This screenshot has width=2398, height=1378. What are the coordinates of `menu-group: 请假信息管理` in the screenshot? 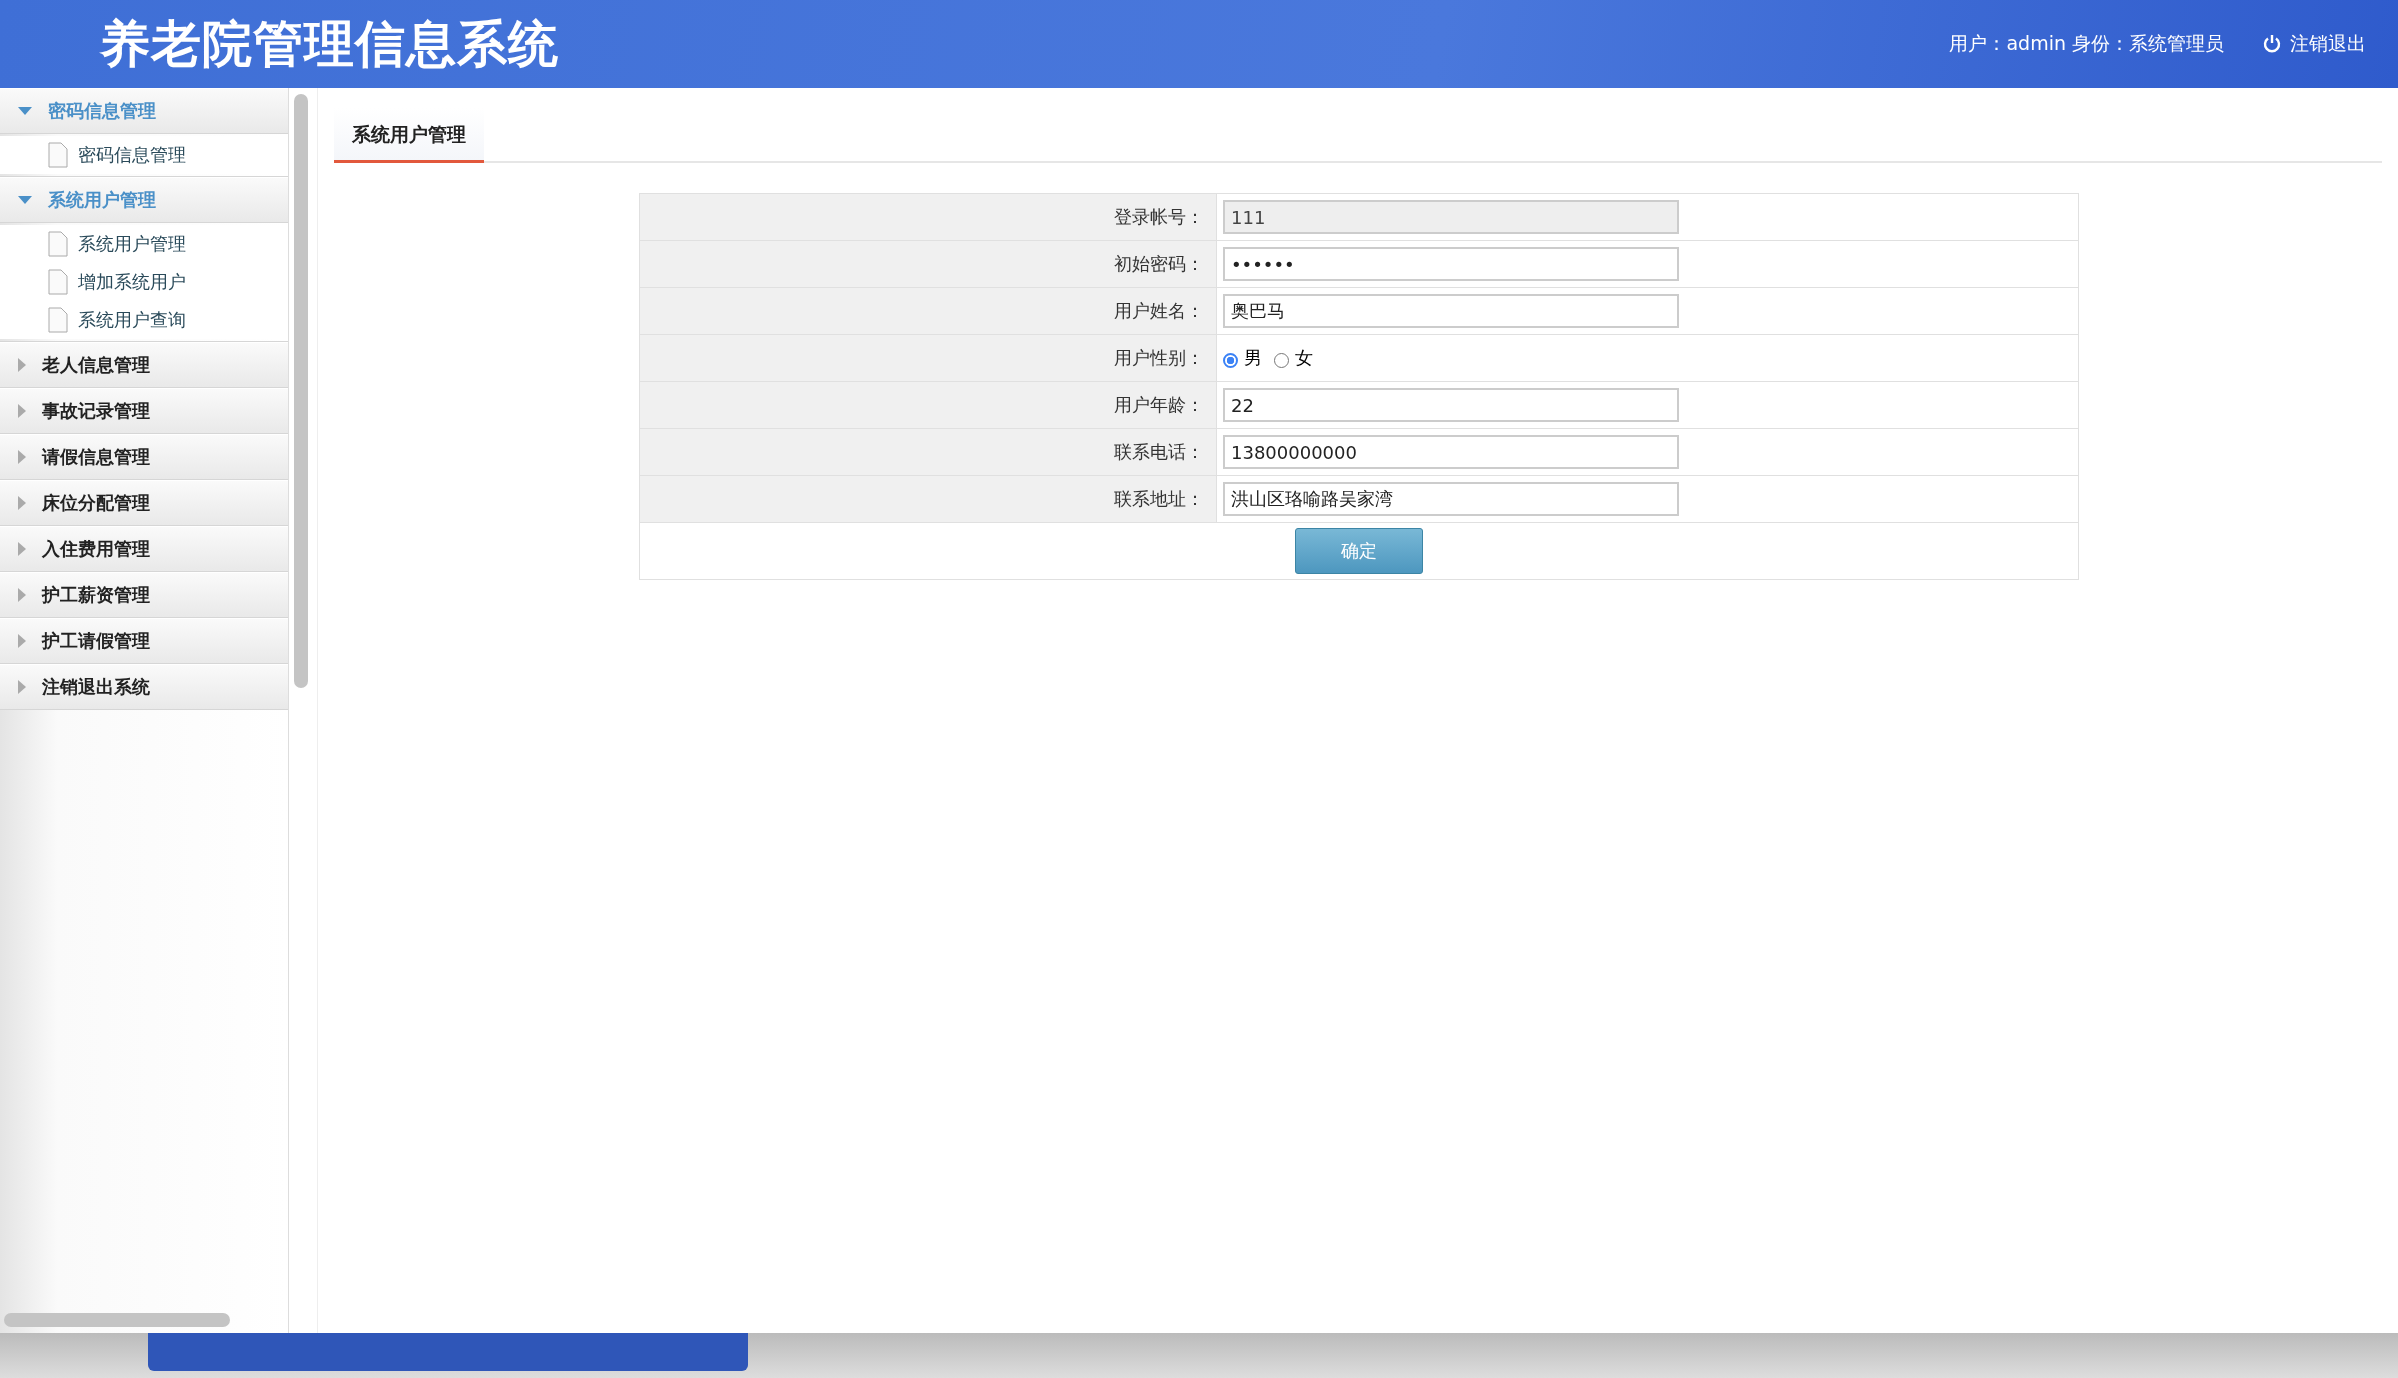 It's located at (144, 457).